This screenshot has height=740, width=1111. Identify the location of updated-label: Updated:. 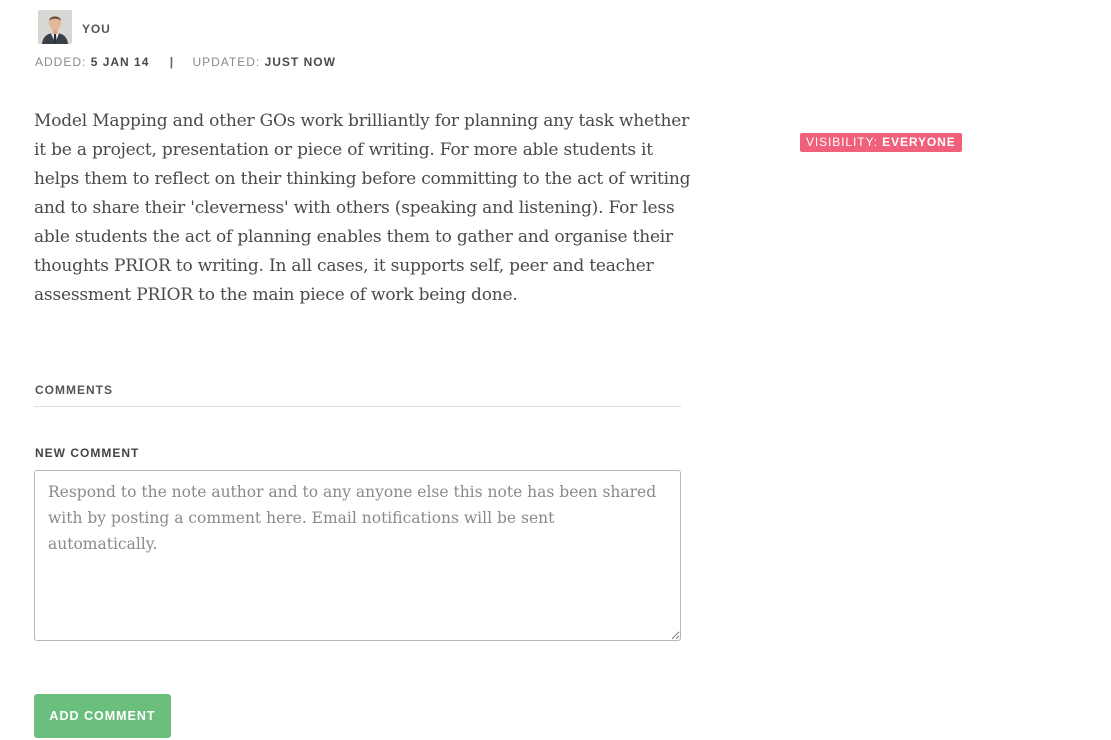
(226, 62).